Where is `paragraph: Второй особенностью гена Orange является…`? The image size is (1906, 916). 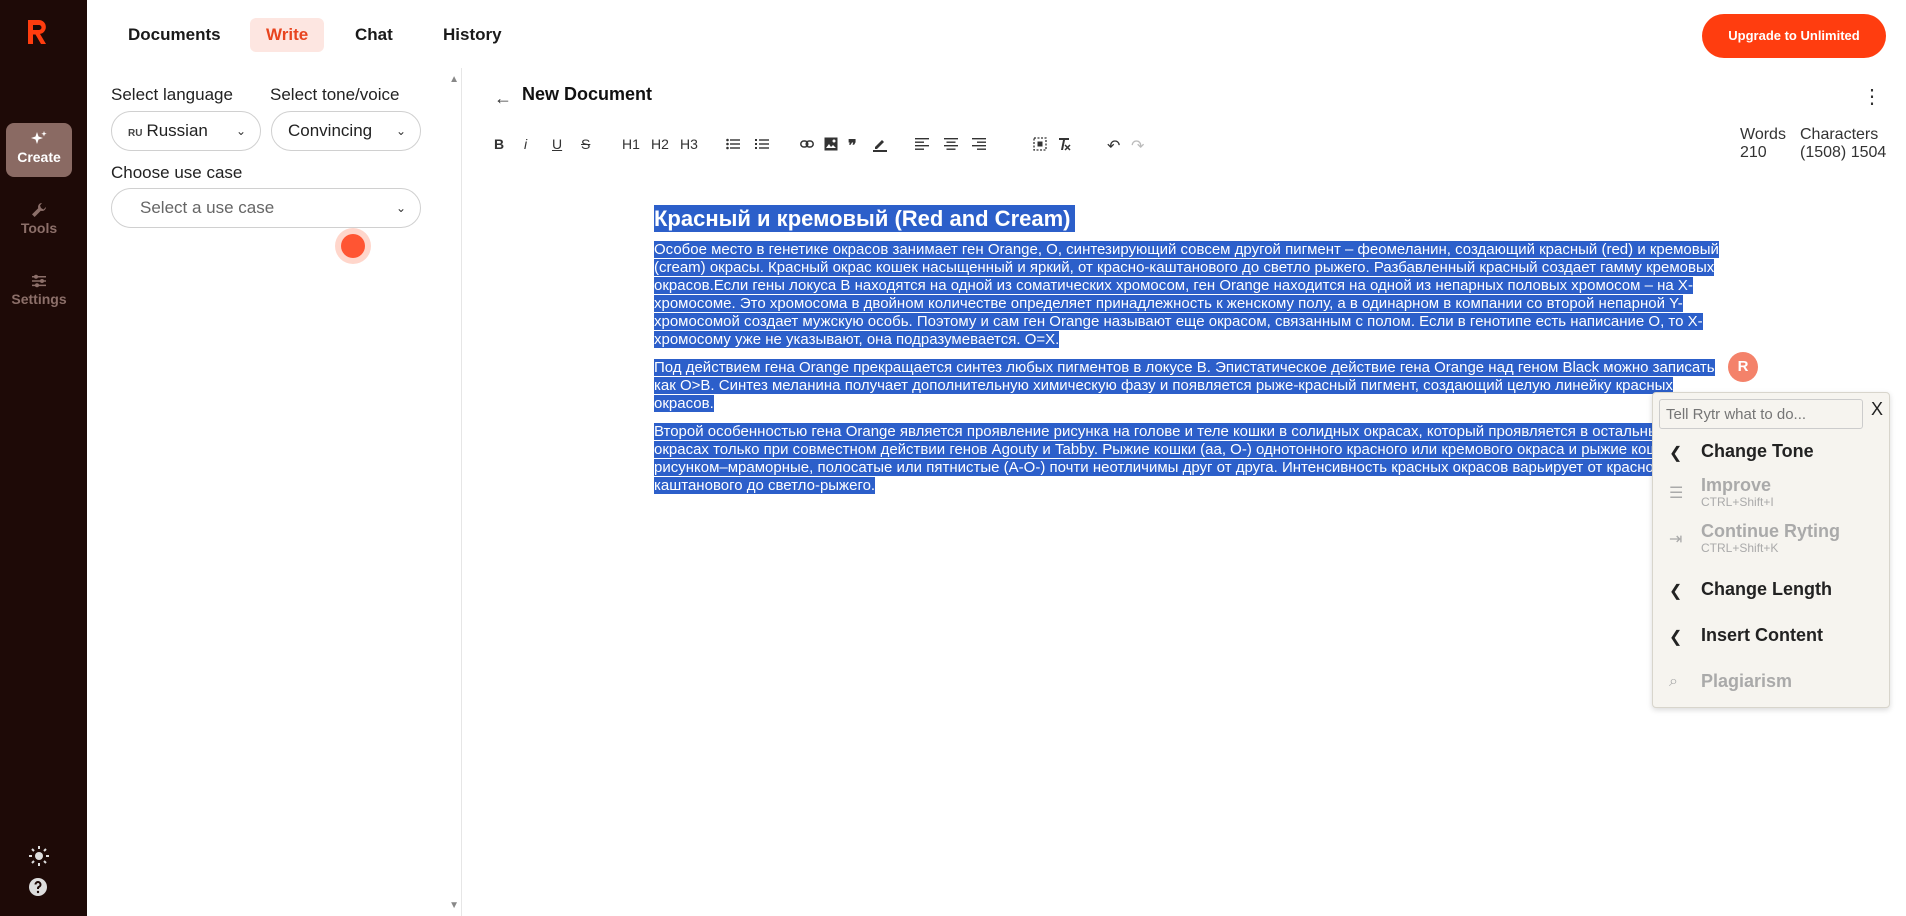 paragraph: Второй особенностью гена Orange является… is located at coordinates (1169, 458).